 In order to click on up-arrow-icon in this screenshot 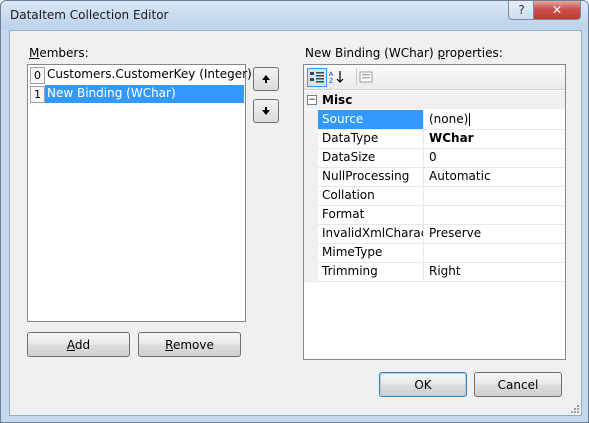, I will do `click(266, 79)`.